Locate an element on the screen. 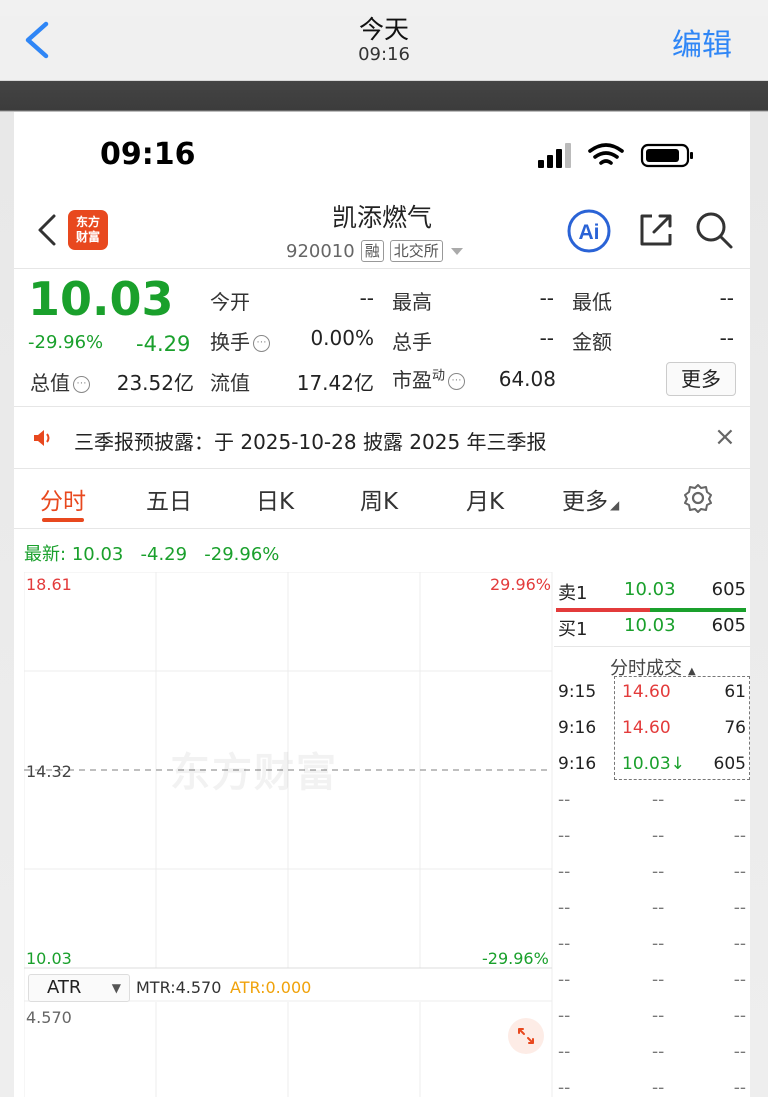 This screenshot has height=1097, width=768. y-top-pct: 29.96% is located at coordinates (521, 584).